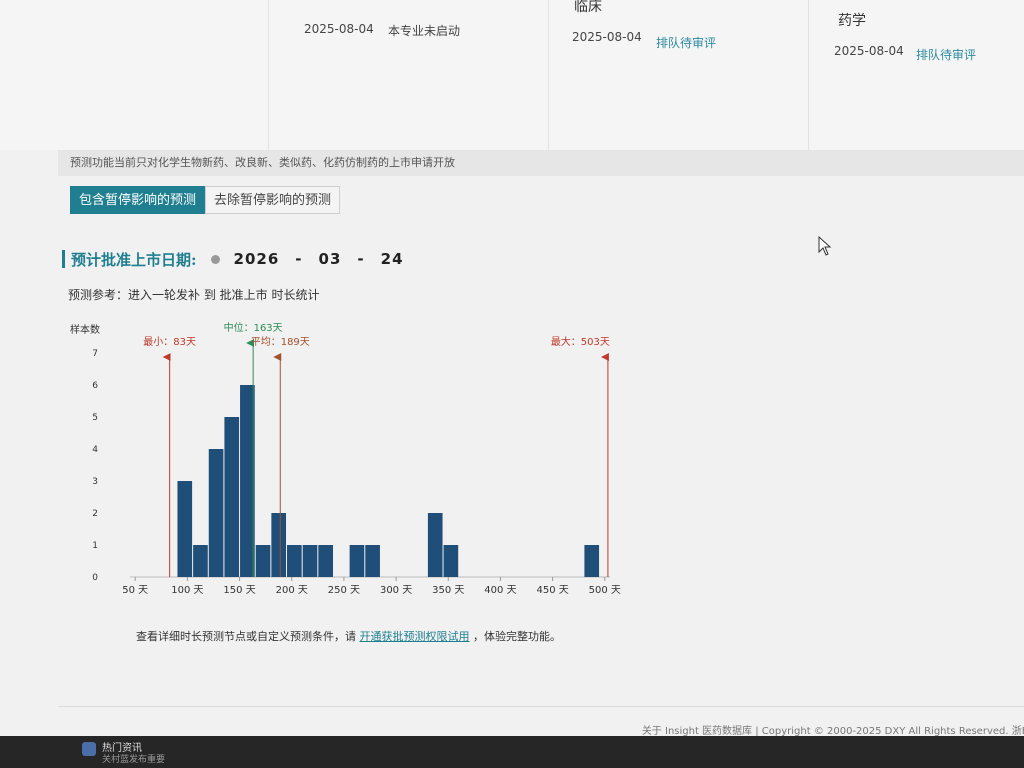 This screenshot has width=1024, height=768. Describe the element at coordinates (415, 636) in the screenshot. I see `trial-link: 开通获批预测权限试用` at that location.